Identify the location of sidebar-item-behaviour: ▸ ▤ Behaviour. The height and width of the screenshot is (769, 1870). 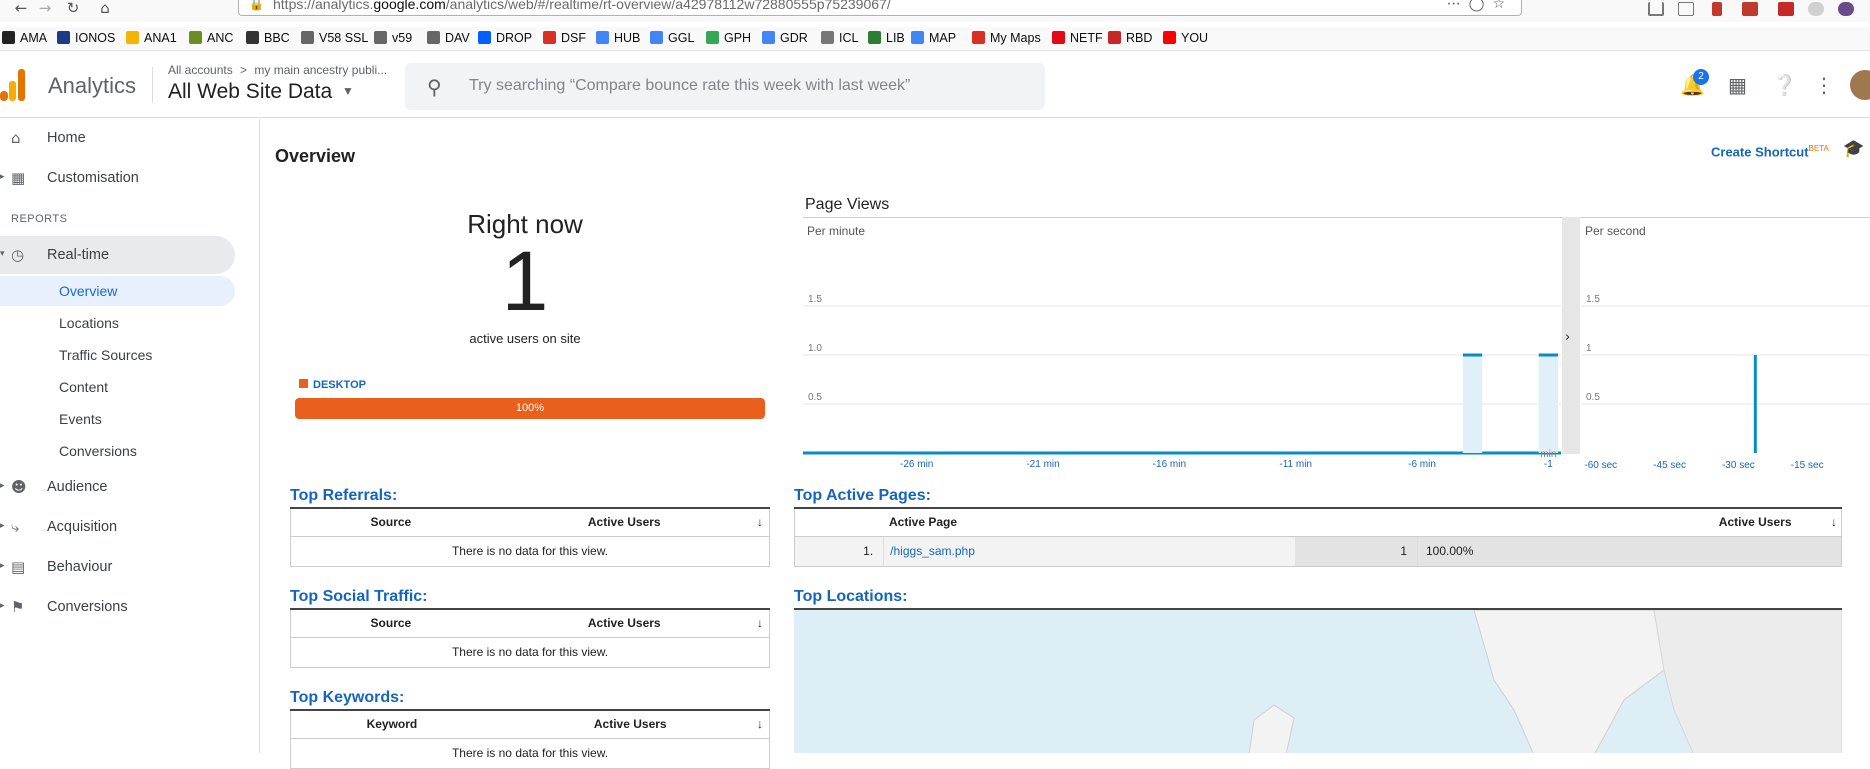
(117, 567).